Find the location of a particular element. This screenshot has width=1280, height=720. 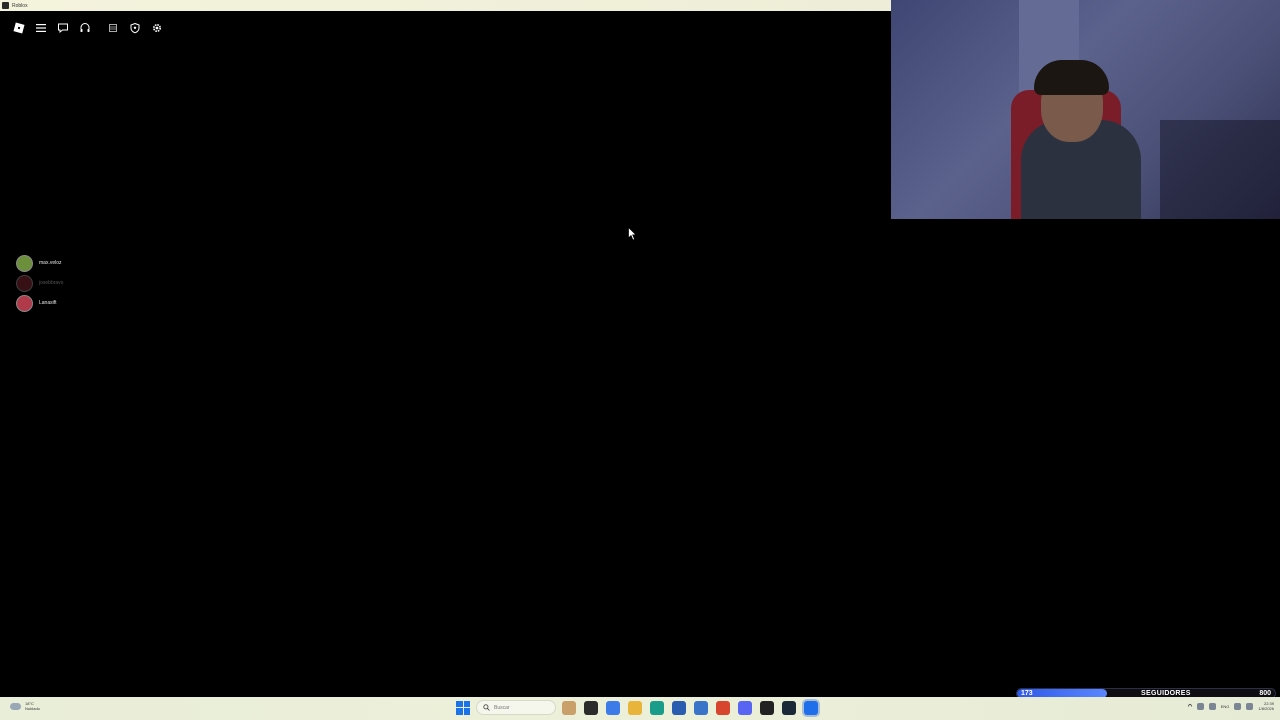

tray-clock: 22:39 1/8/2026 is located at coordinates (1266, 706).